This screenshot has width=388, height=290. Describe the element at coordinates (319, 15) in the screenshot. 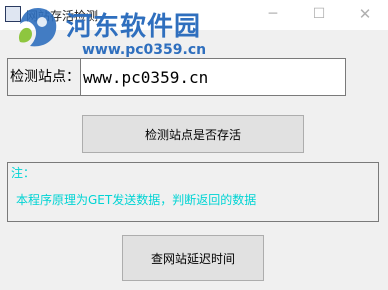

I see `maximize-button: ☐` at that location.